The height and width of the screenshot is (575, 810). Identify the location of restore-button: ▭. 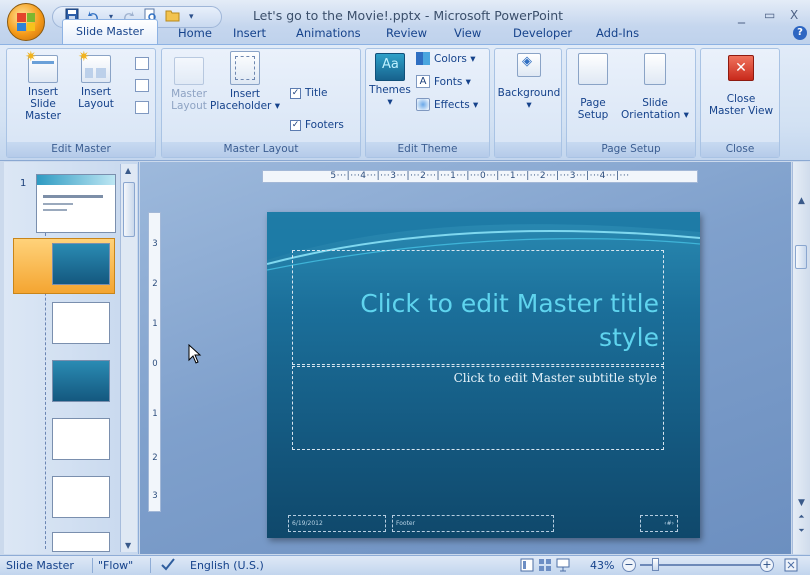
(769, 15).